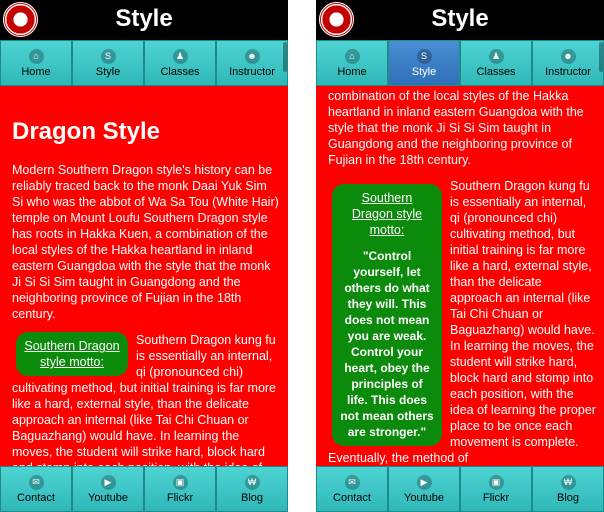 The image size is (604, 512). I want to click on motto-box: Southern Dragon style motto:, so click(72, 354).